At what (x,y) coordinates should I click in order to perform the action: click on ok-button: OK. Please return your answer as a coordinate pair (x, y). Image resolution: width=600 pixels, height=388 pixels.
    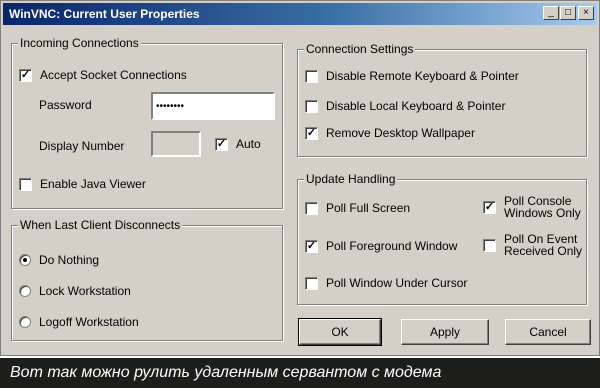
    Looking at the image, I should click on (340, 332).